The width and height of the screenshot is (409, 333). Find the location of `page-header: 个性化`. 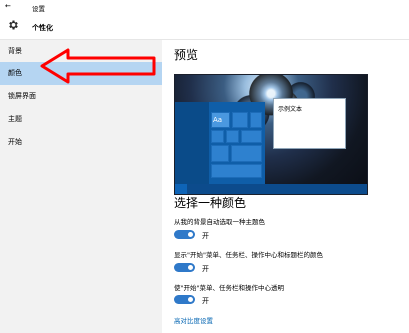

page-header: 个性化 is located at coordinates (204, 27).